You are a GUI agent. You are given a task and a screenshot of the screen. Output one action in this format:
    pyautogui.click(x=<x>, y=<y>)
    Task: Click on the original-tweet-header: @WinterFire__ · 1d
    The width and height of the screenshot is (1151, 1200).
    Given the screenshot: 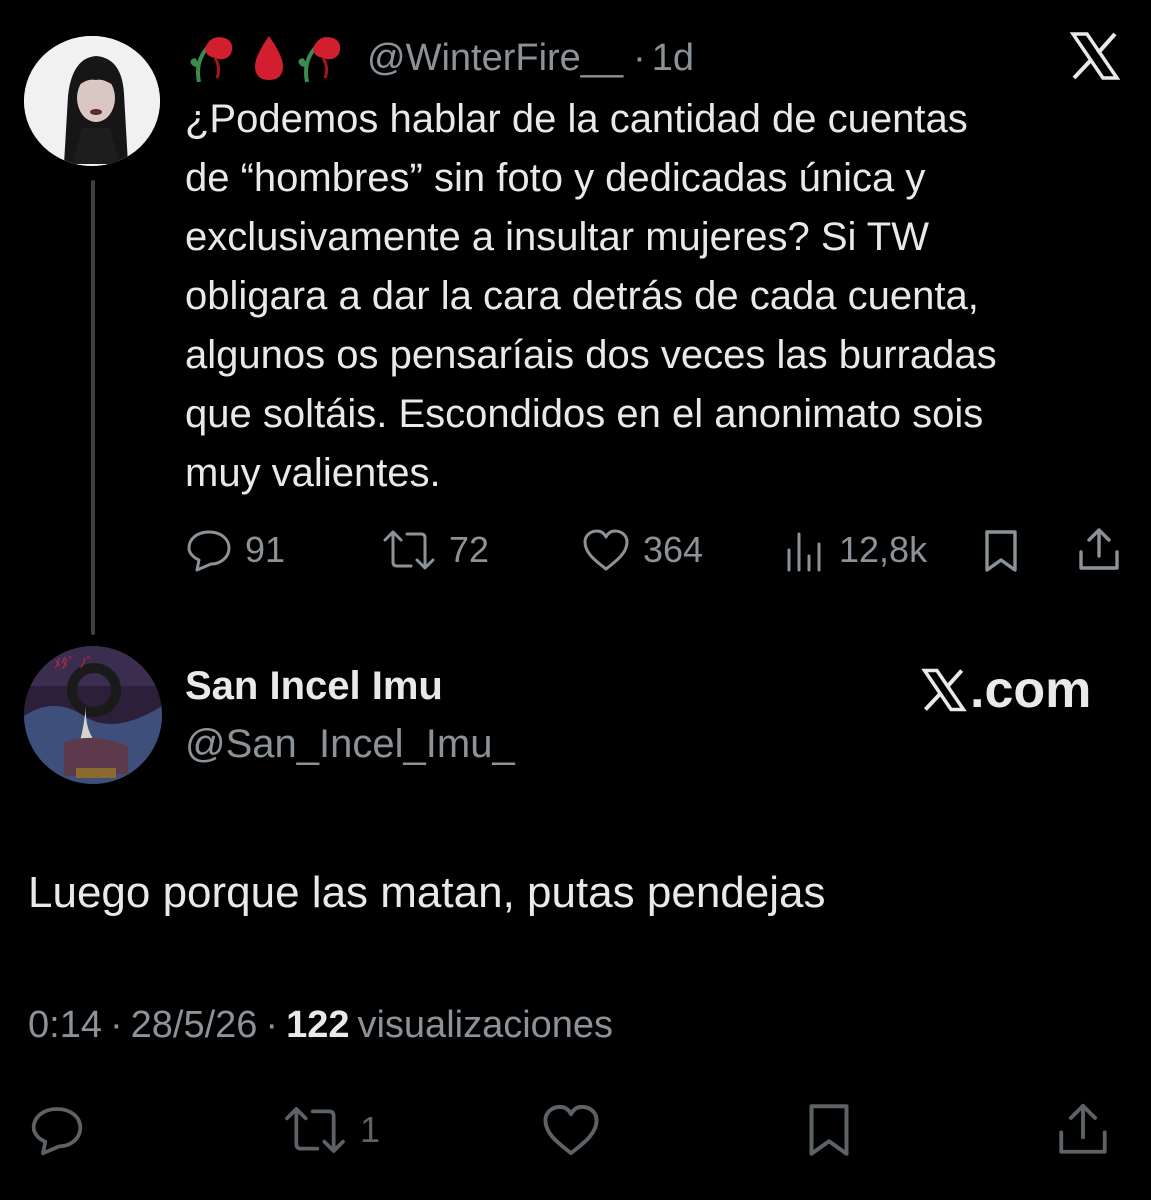 What is the action you would take?
    pyautogui.click(x=439, y=58)
    